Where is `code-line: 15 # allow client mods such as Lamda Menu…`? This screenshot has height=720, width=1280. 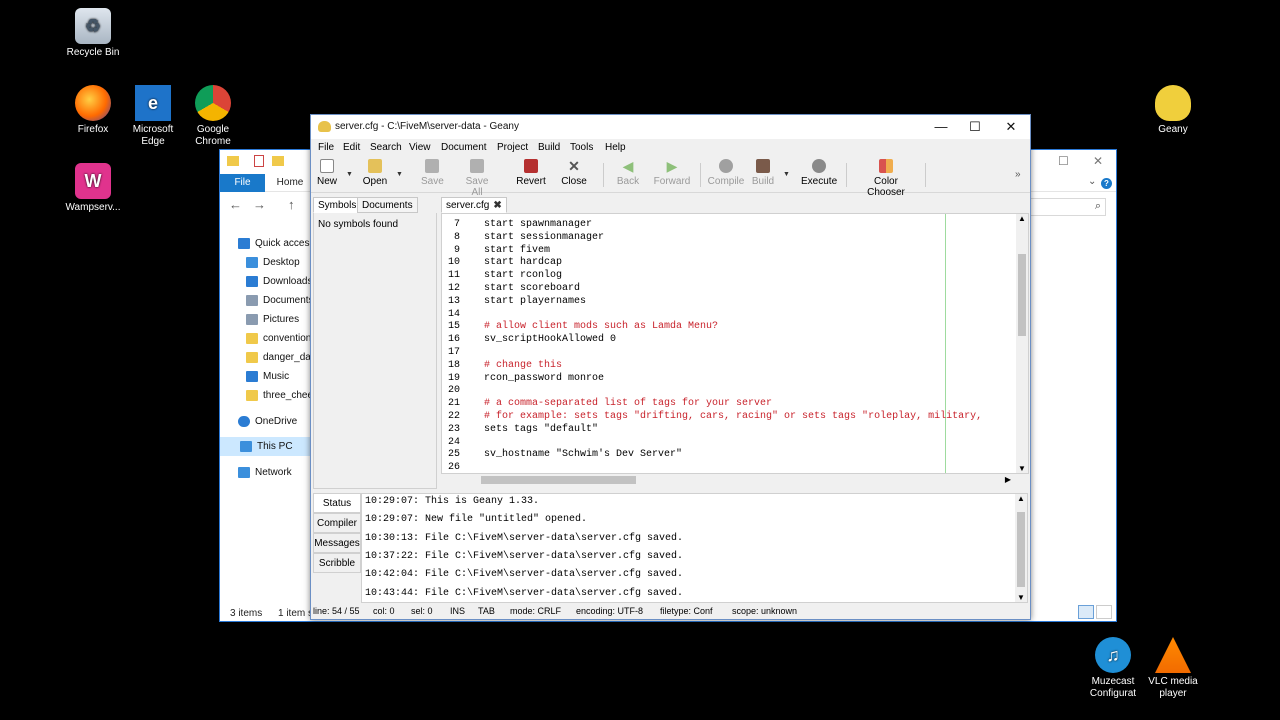 code-line: 15 # allow client mods such as Lamda Menu… is located at coordinates (682, 326).